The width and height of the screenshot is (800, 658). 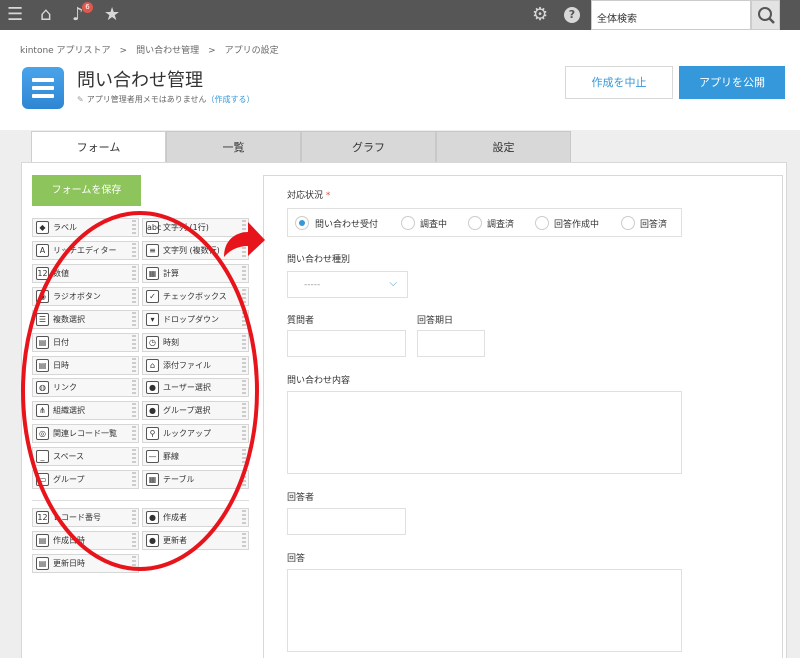 I want to click on help-icon: ?, so click(x=572, y=15).